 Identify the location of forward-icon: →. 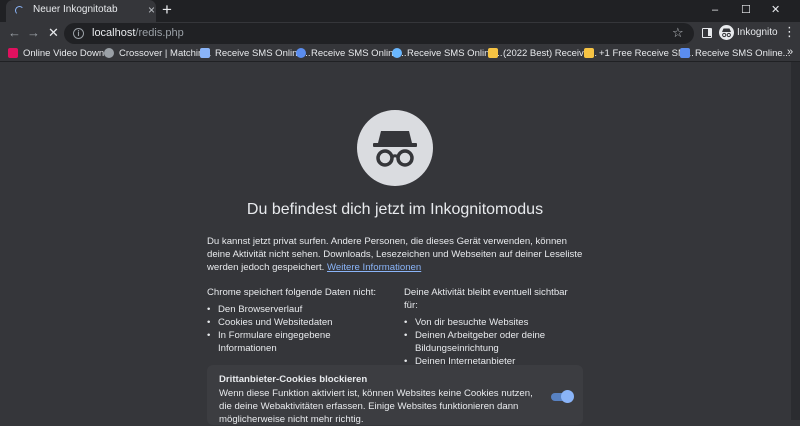
(33, 33).